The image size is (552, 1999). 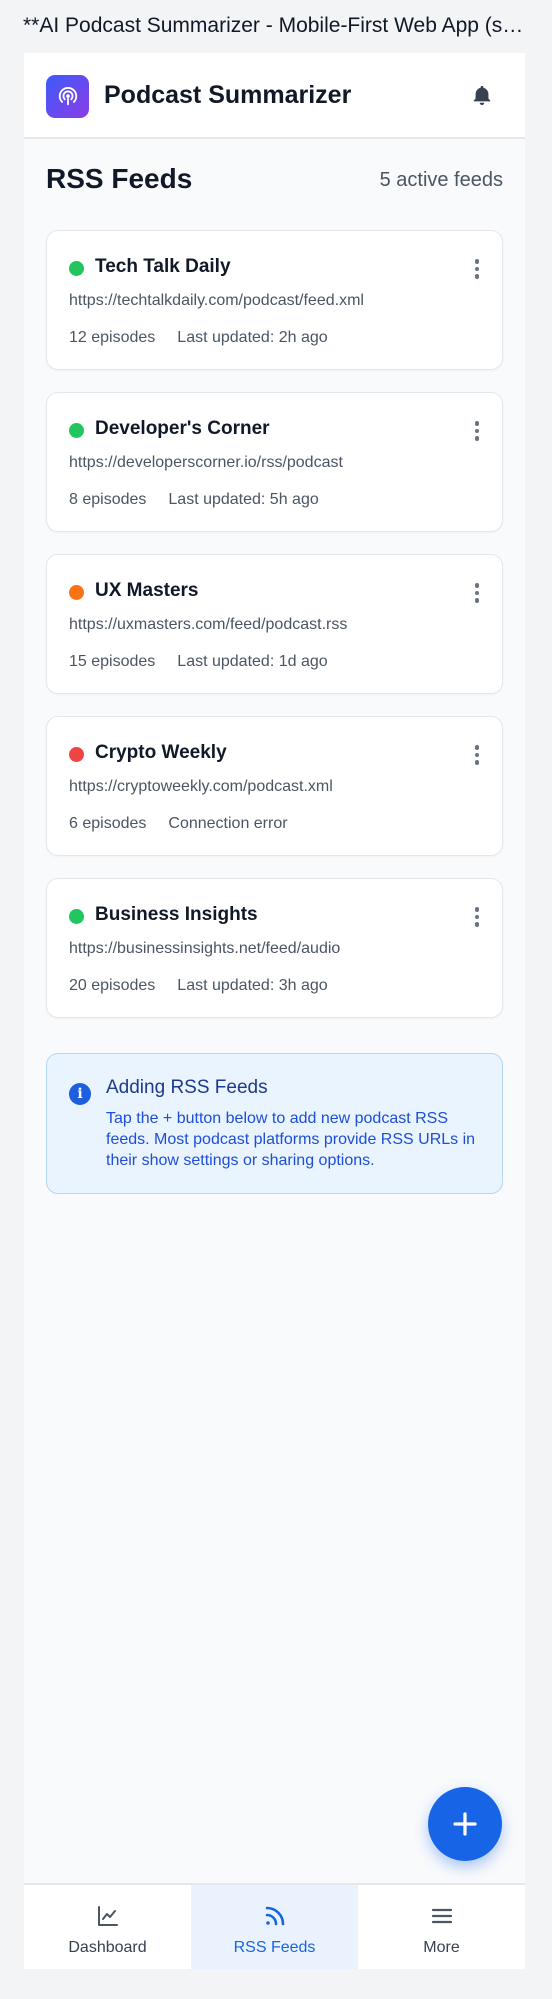 I want to click on add-feed-button, so click(x=465, y=1824).